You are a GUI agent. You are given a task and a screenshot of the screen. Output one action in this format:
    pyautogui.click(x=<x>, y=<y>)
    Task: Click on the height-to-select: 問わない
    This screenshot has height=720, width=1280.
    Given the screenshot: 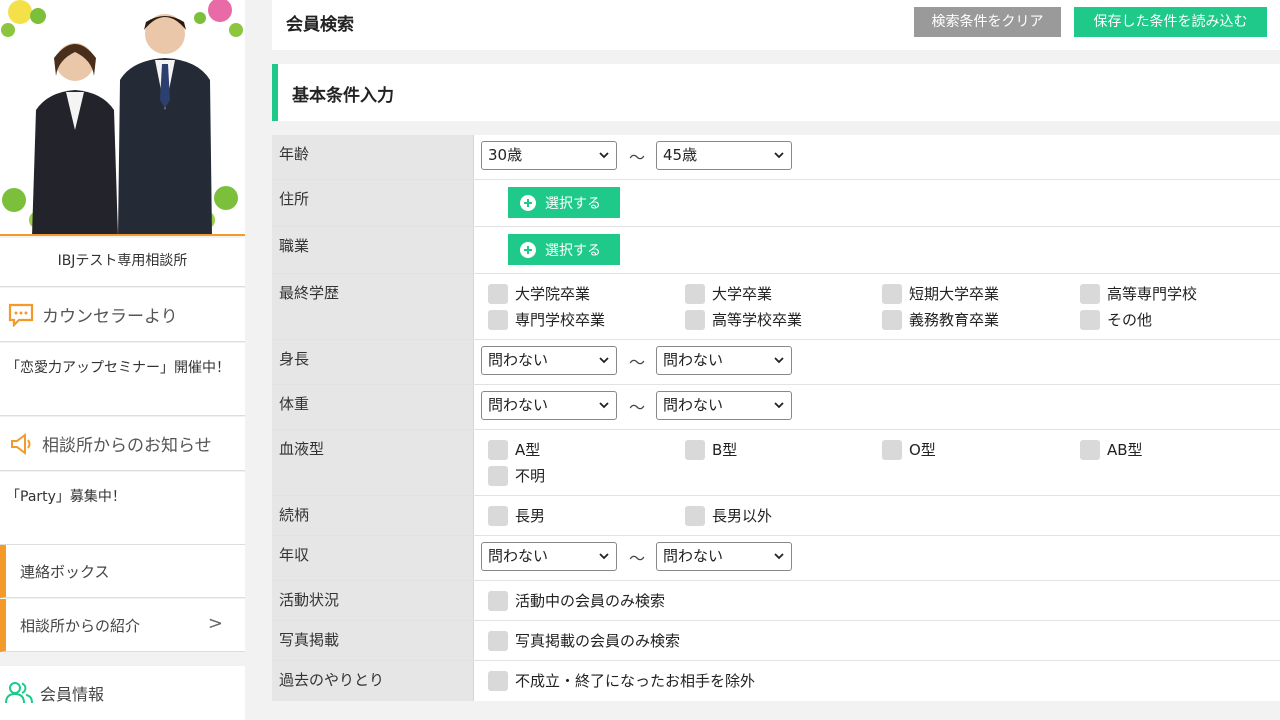 What is the action you would take?
    pyautogui.click(x=724, y=360)
    